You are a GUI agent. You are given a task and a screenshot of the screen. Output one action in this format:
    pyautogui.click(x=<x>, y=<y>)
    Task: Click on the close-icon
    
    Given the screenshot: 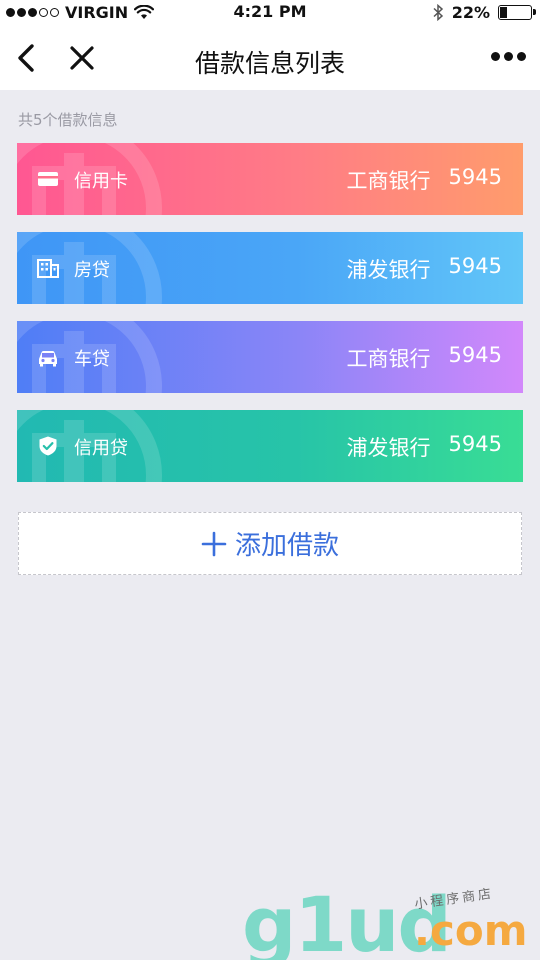 What is the action you would take?
    pyautogui.click(x=82, y=58)
    